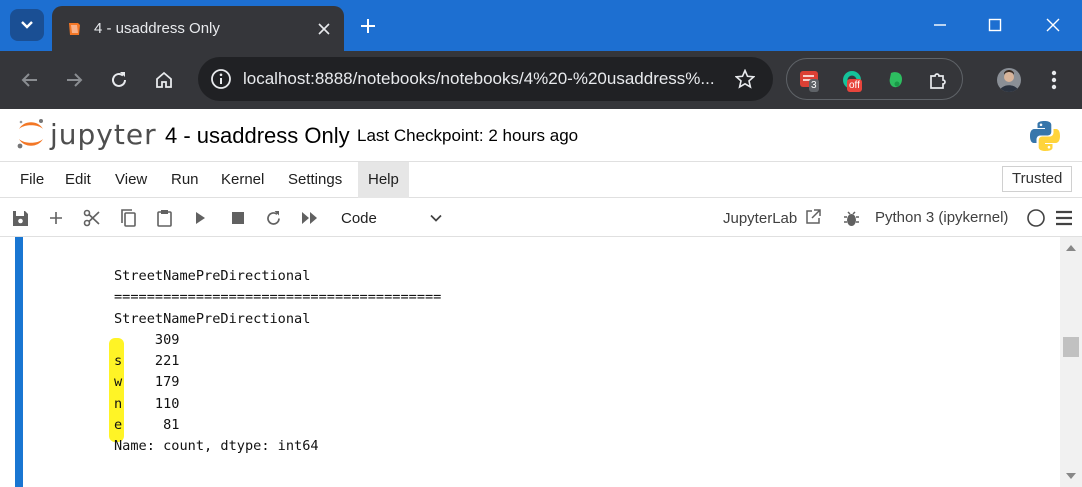 This screenshot has width=1082, height=487. I want to click on menu-help: Help, so click(383, 180).